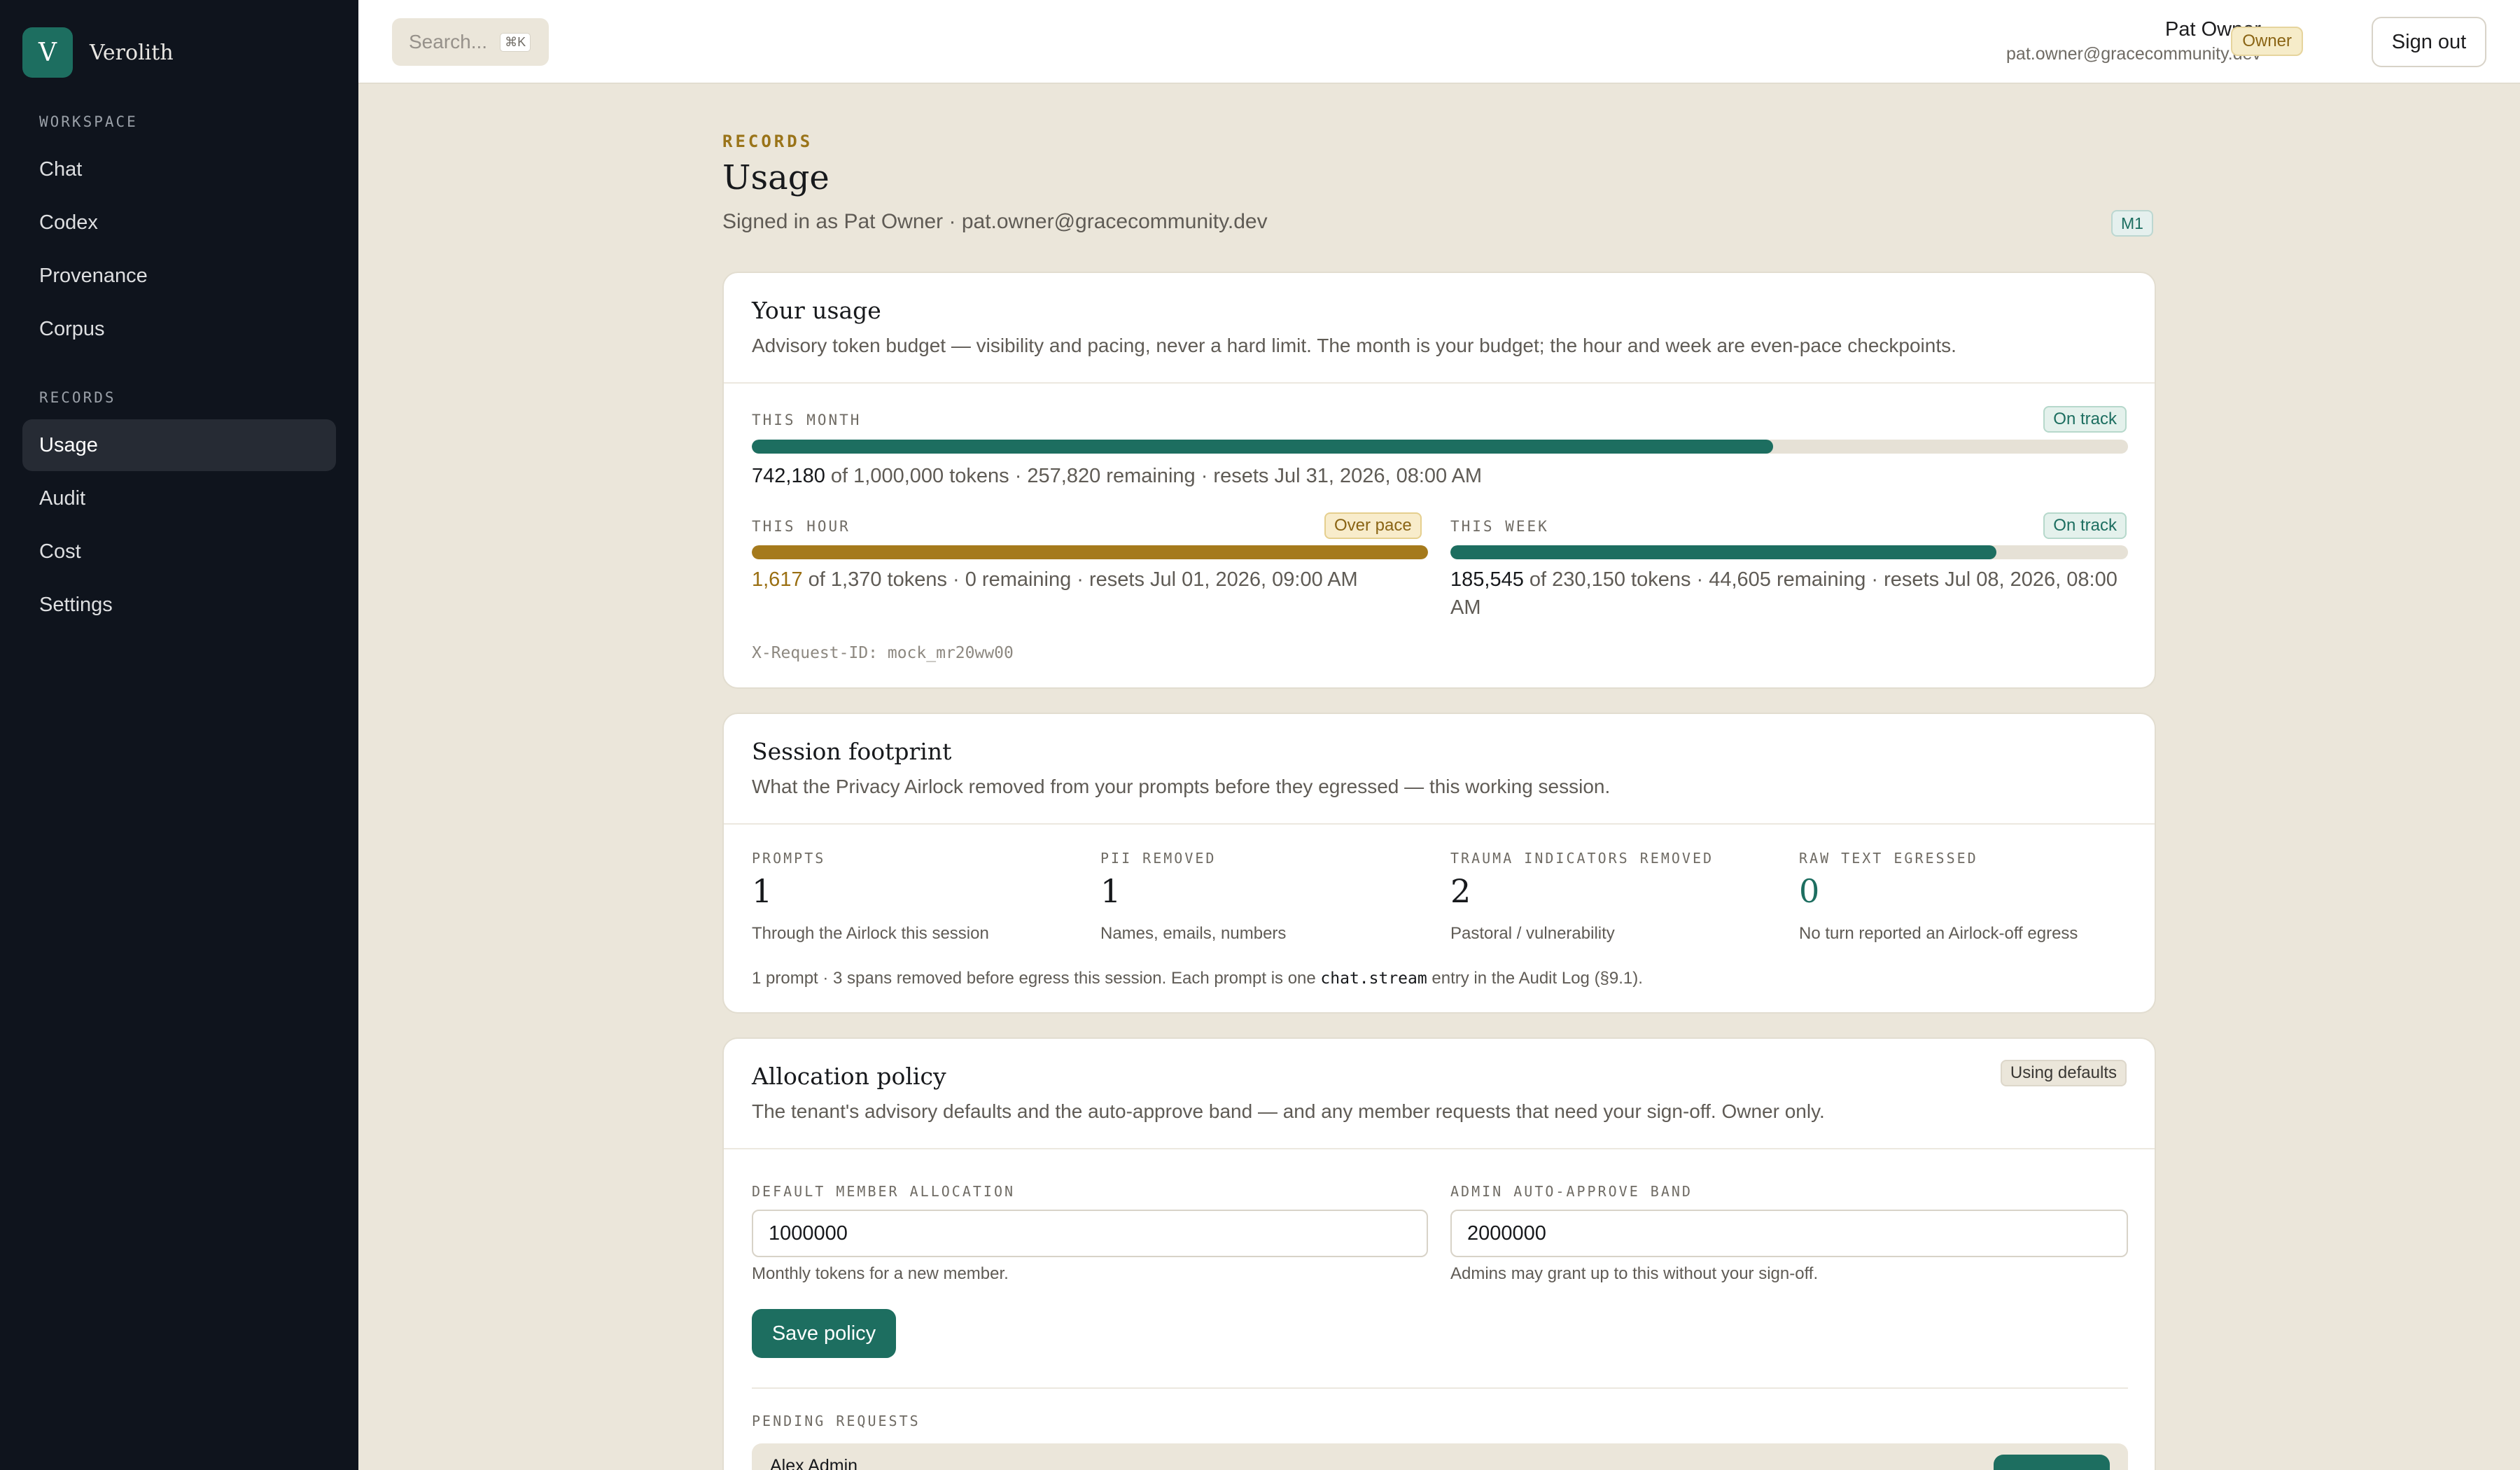 The image size is (2520, 1470). I want to click on session-card-title: Session footprint, so click(852, 751).